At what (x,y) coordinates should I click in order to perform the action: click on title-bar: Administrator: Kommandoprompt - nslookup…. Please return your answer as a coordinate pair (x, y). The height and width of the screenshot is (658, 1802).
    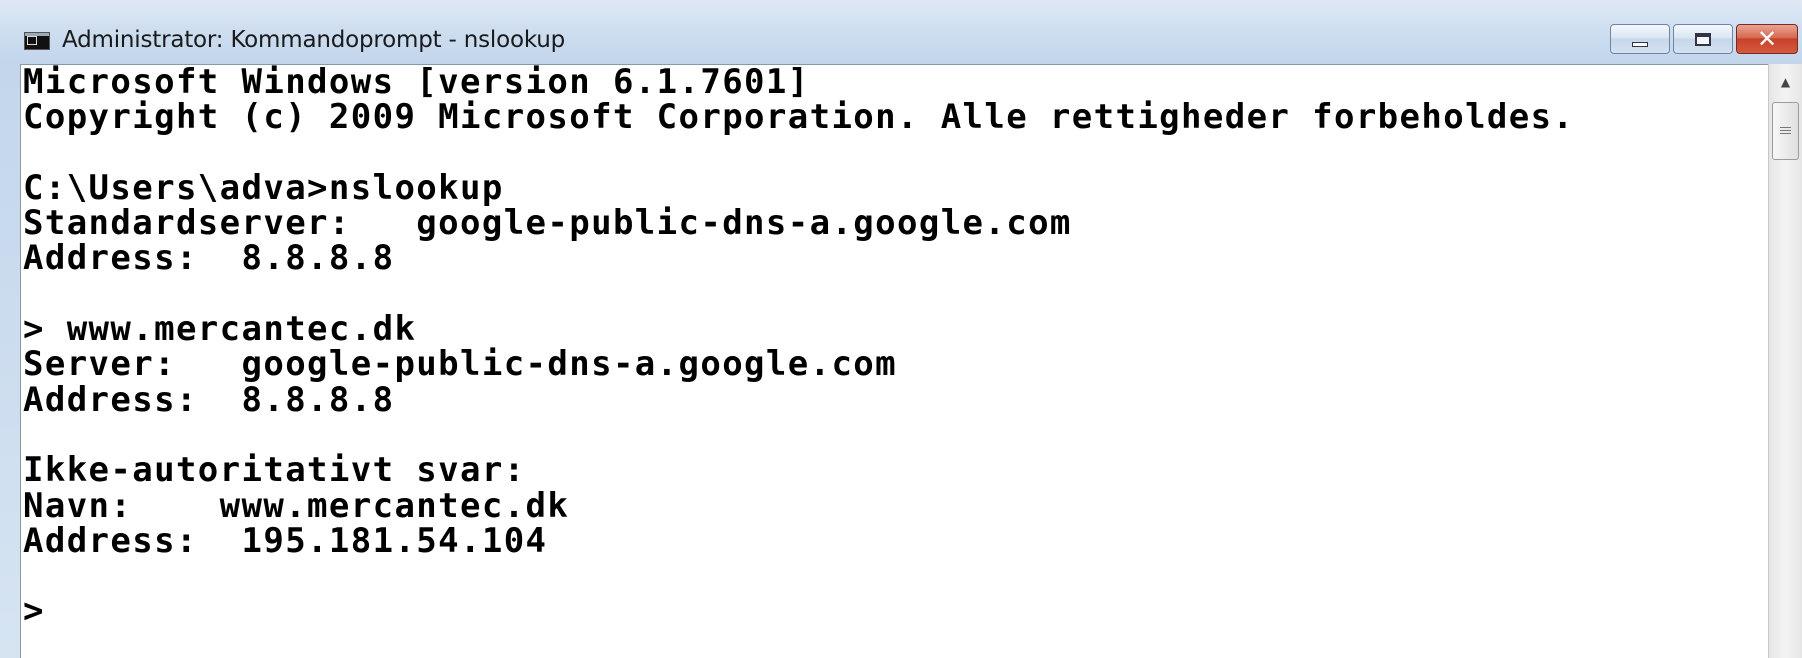
    Looking at the image, I should click on (901, 39).